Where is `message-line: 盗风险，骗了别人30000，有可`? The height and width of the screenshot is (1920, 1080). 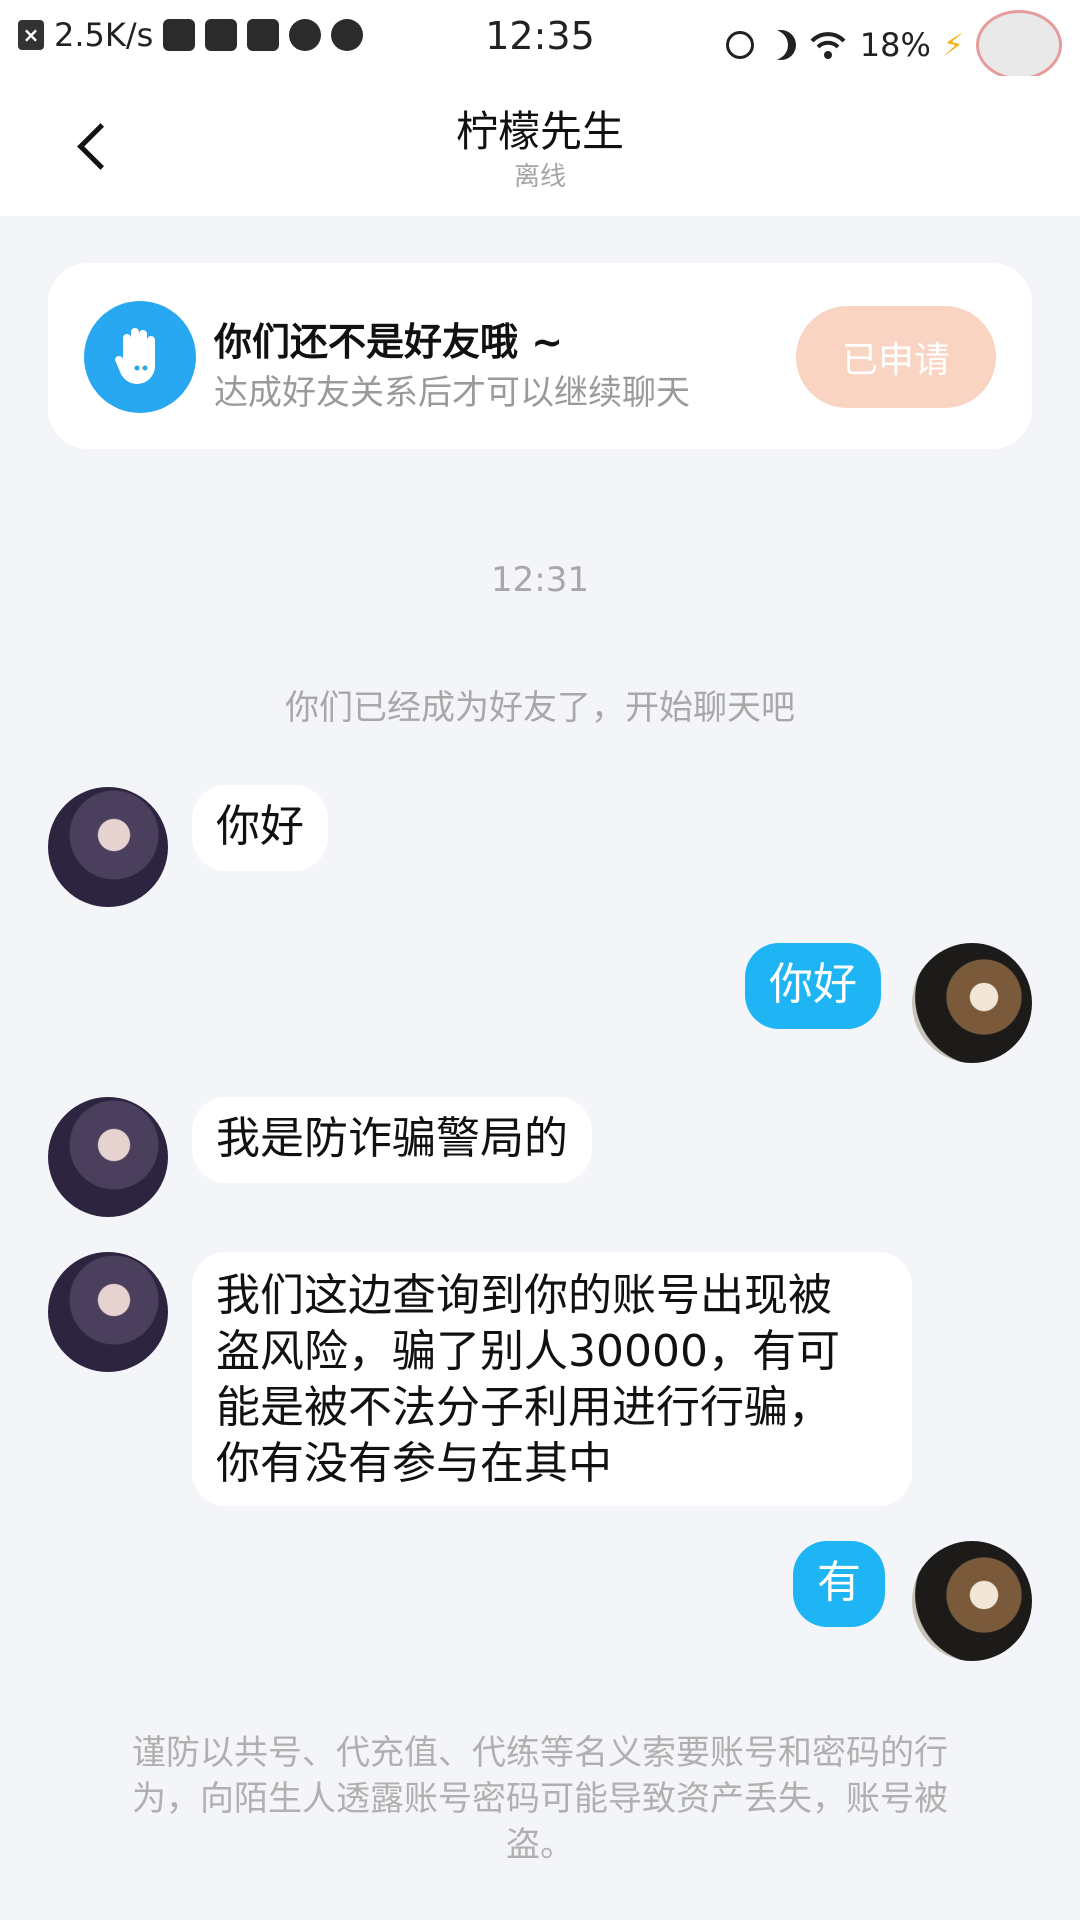
message-line: 盗风险，骗了别人30000，有可 is located at coordinates (528, 1351).